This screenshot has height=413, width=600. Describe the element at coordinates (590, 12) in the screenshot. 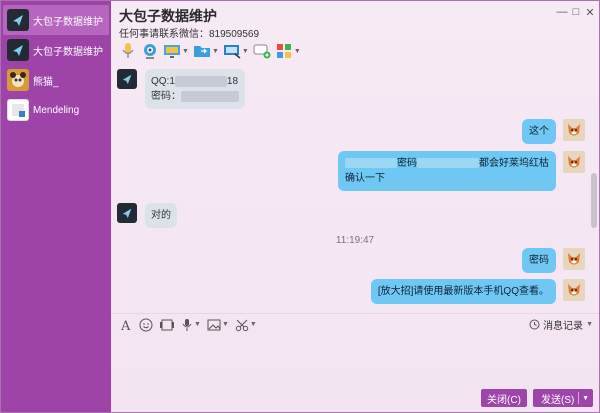

I see `close-window-button: ✕` at that location.